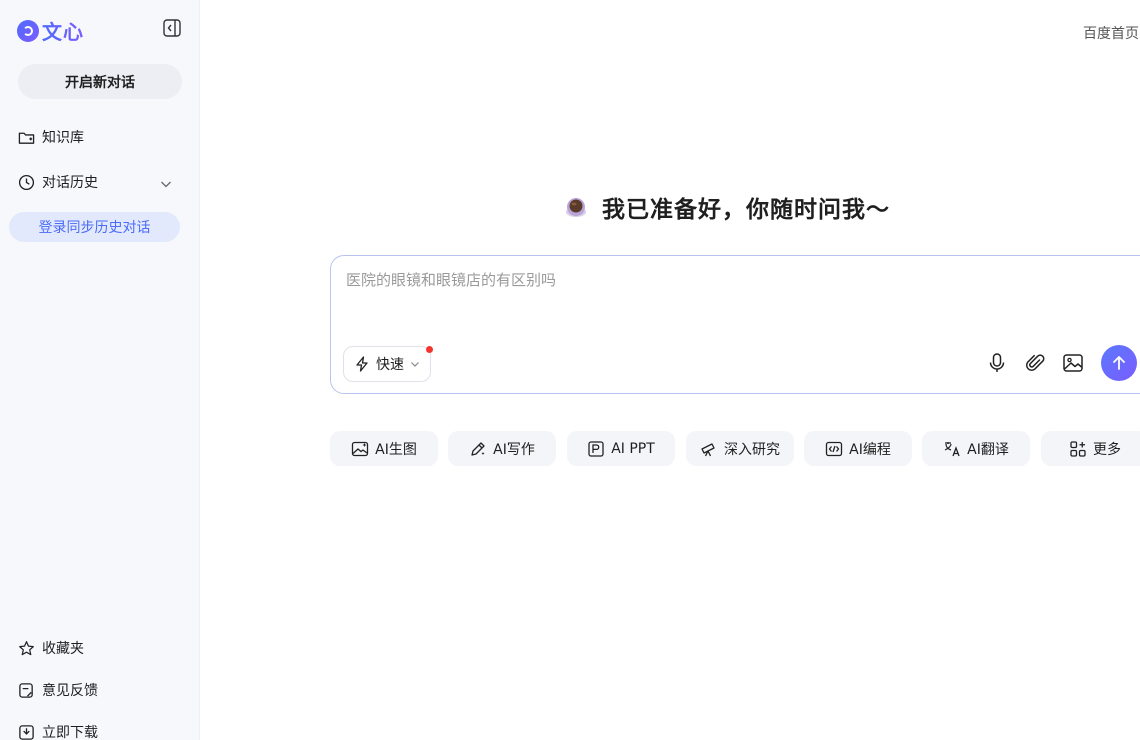 The height and width of the screenshot is (740, 1140). What do you see at coordinates (70, 732) in the screenshot?
I see `sidebar-item-label: 立即下载` at bounding box center [70, 732].